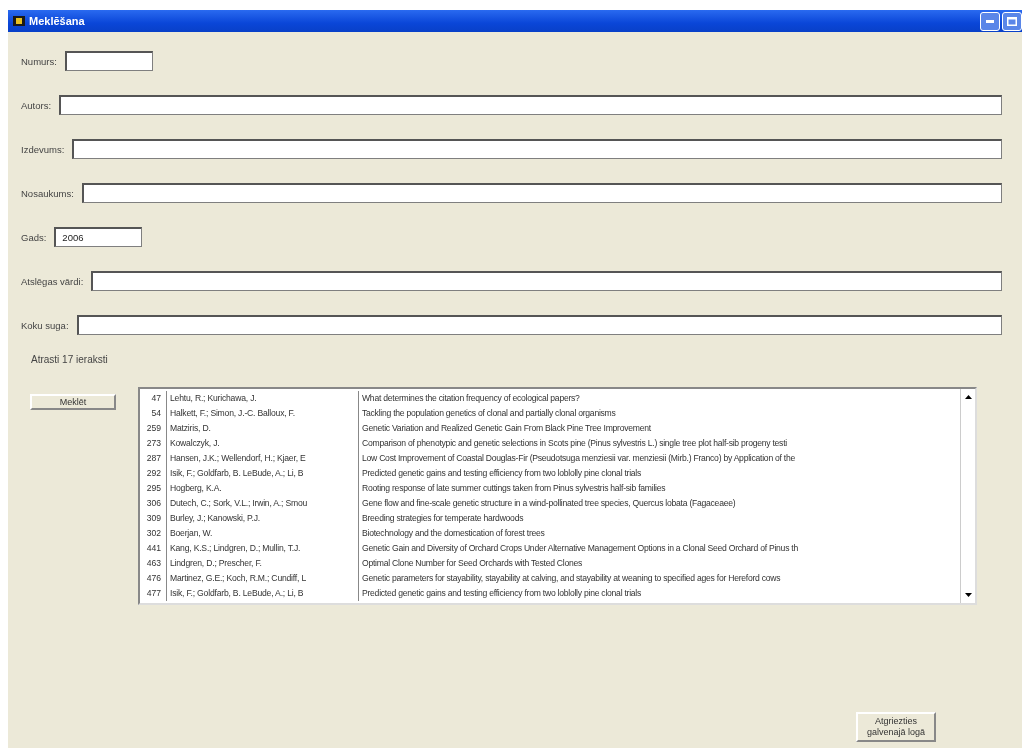  Describe the element at coordinates (579, 458) in the screenshot. I see `table-cell-text: Low Cost Improvement of Coastal Douglas-Fir (Pseudotsuga menziesii var. menziesii (Mirb.) Franco) by Application of the` at that location.